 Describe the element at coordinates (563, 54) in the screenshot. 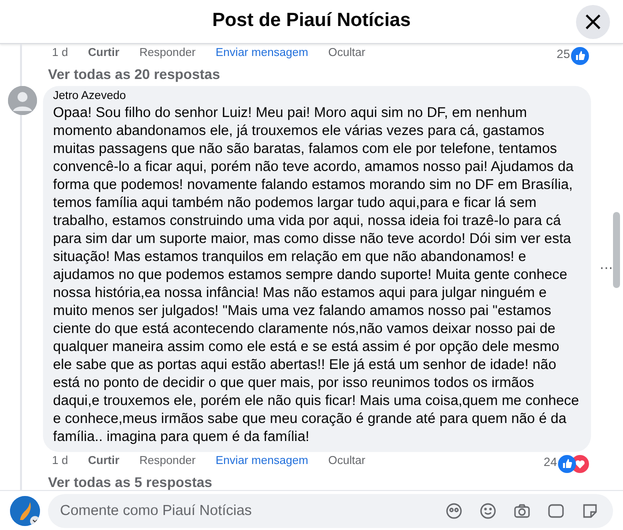

I see `reaction-count: 25` at that location.